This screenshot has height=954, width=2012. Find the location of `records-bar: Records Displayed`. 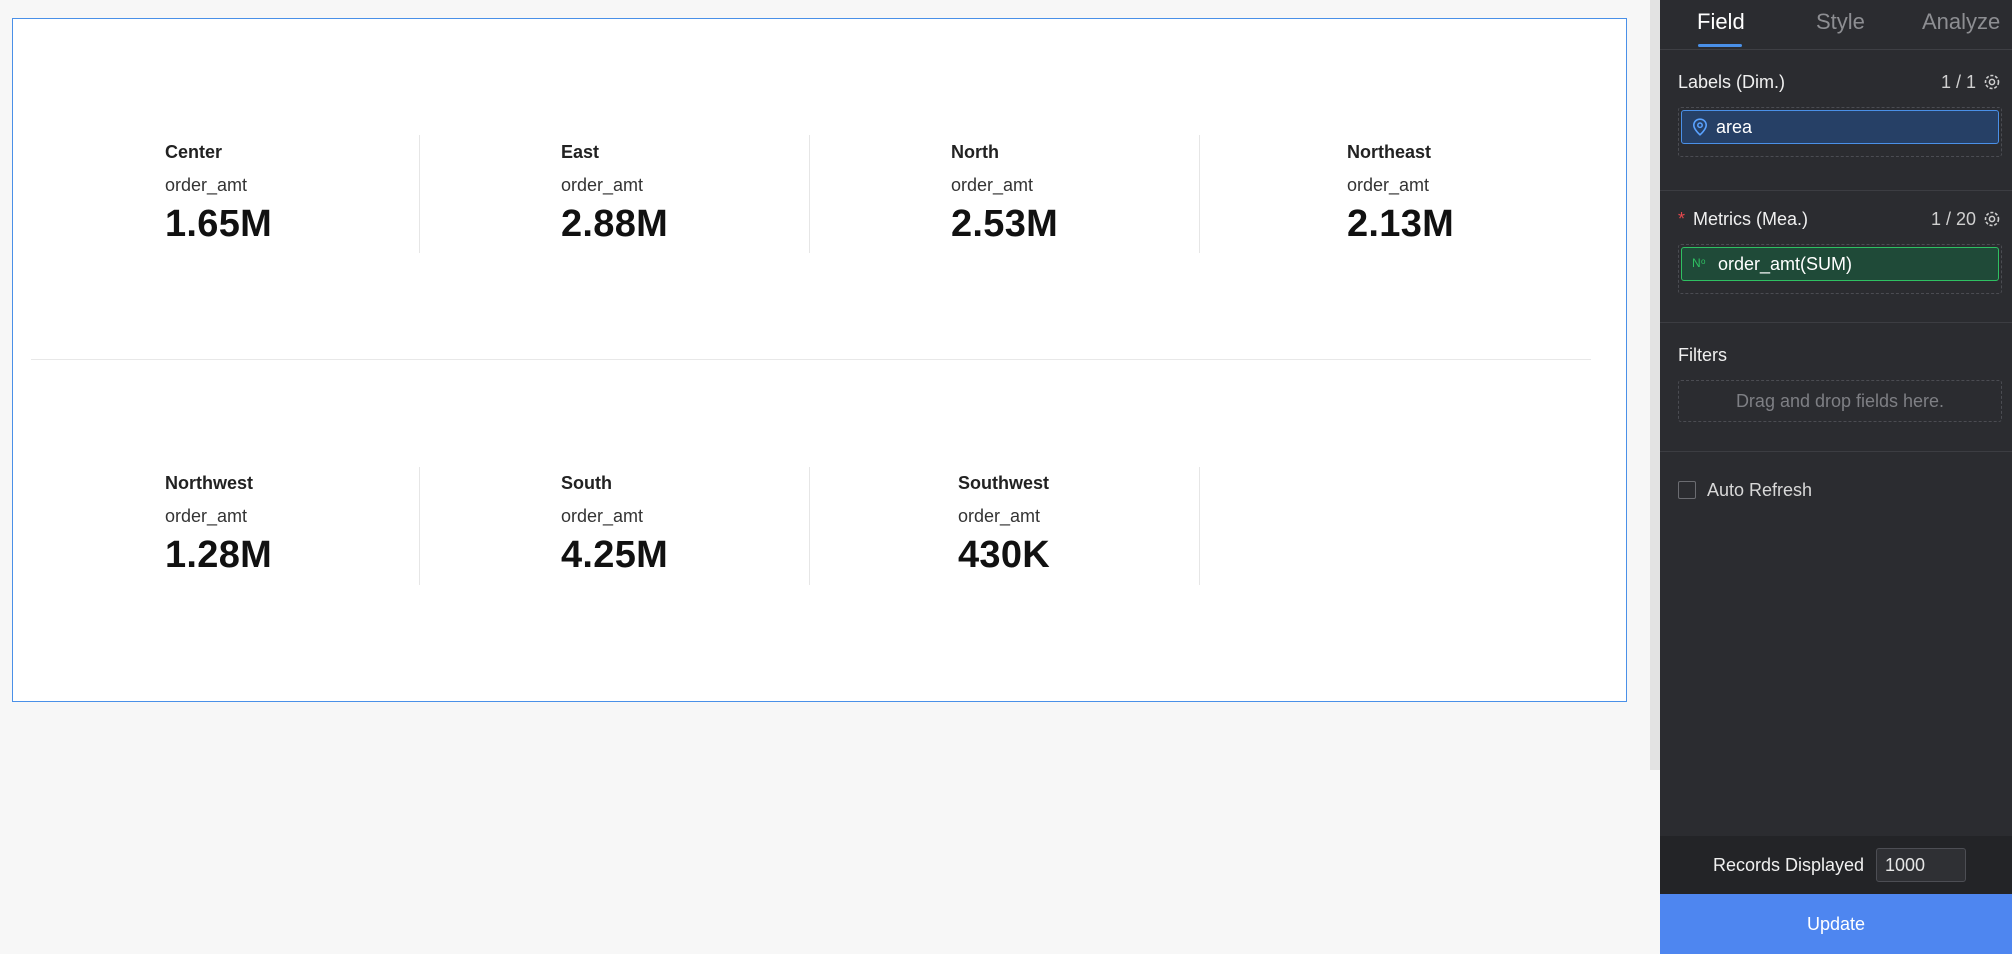

records-bar: Records Displayed is located at coordinates (1836, 865).